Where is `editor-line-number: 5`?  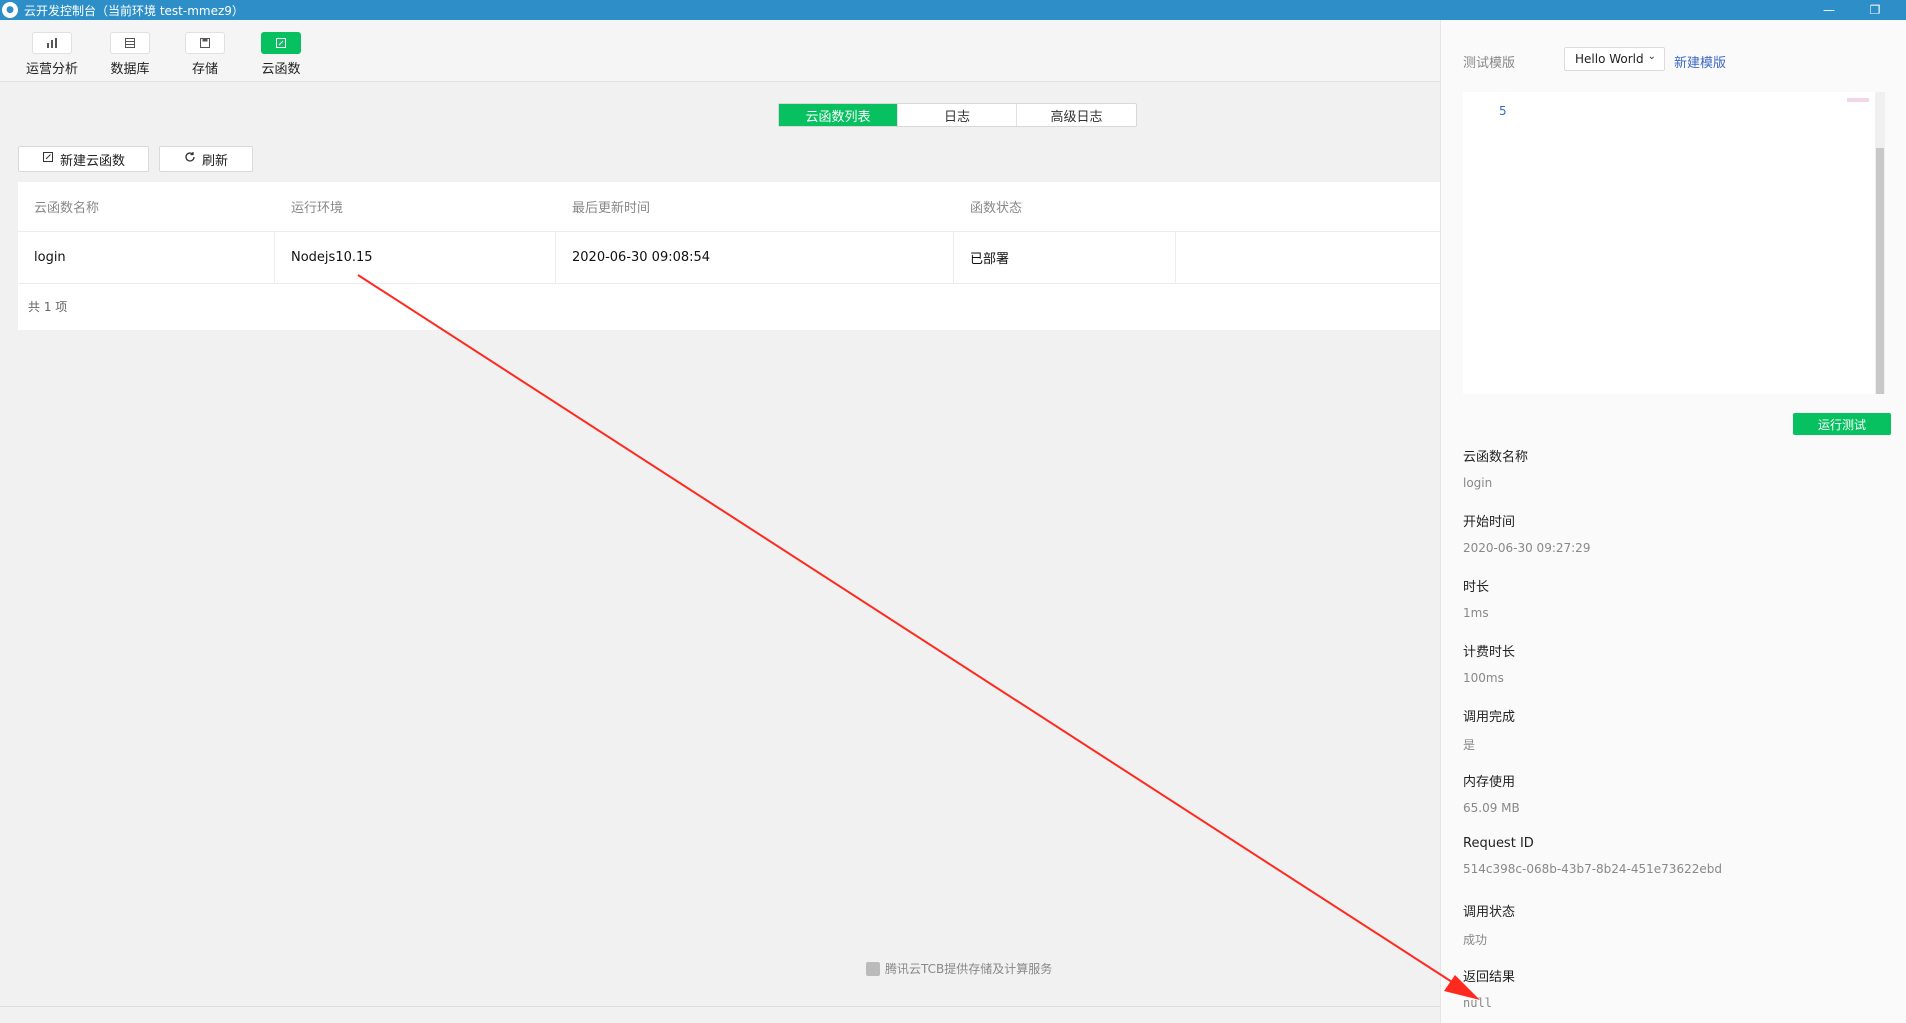
editor-line-number: 5 is located at coordinates (1503, 111).